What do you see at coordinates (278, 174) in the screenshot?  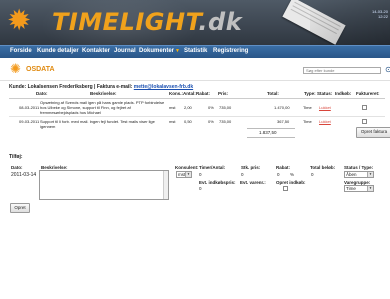 I see `rabat-input: 0` at bounding box center [278, 174].